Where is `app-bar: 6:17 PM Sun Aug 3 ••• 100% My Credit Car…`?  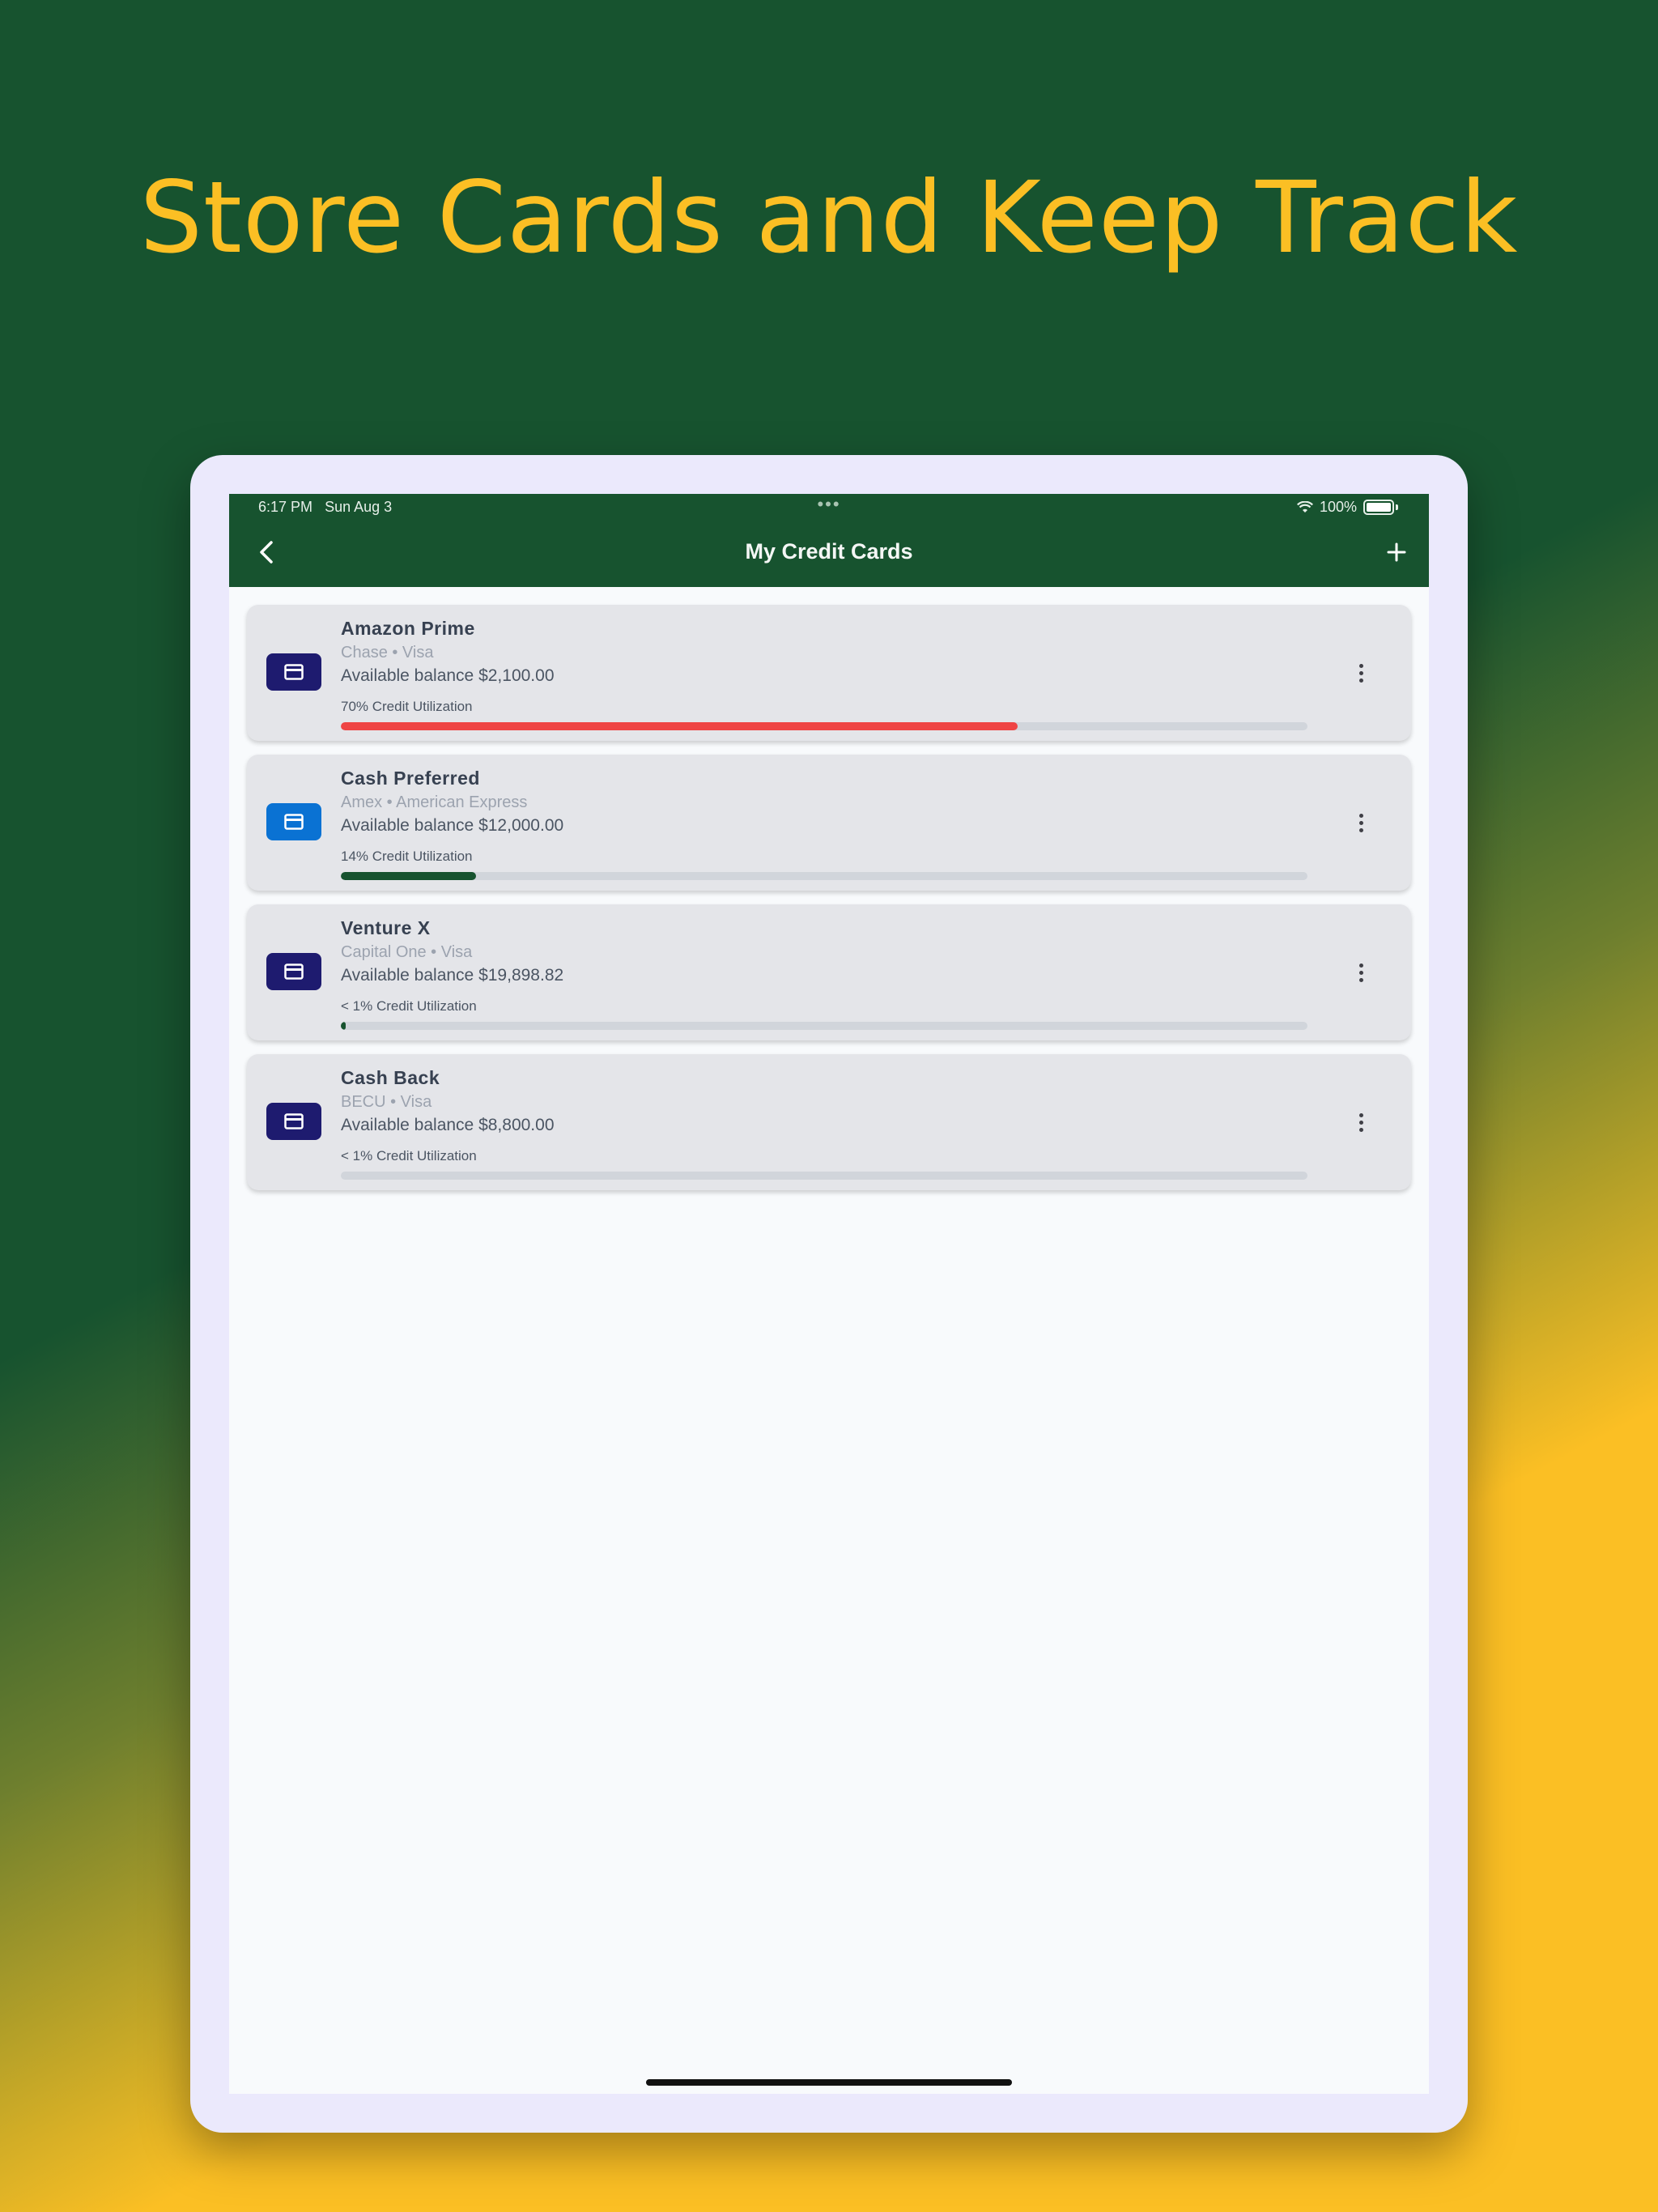
app-bar: 6:17 PM Sun Aug 3 ••• 100% My Credit Car… is located at coordinates (829, 540).